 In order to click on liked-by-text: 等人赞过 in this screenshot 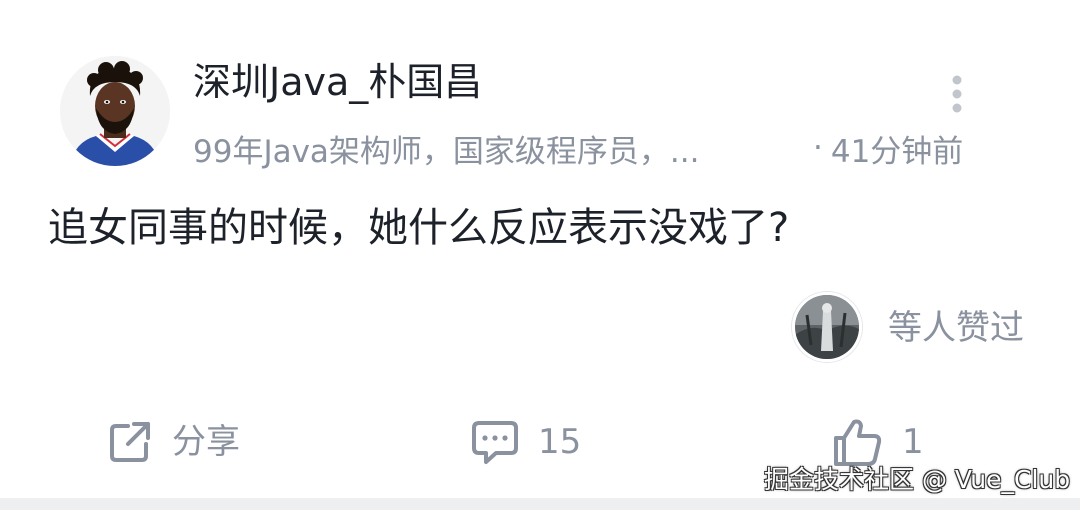, I will do `click(956, 328)`.